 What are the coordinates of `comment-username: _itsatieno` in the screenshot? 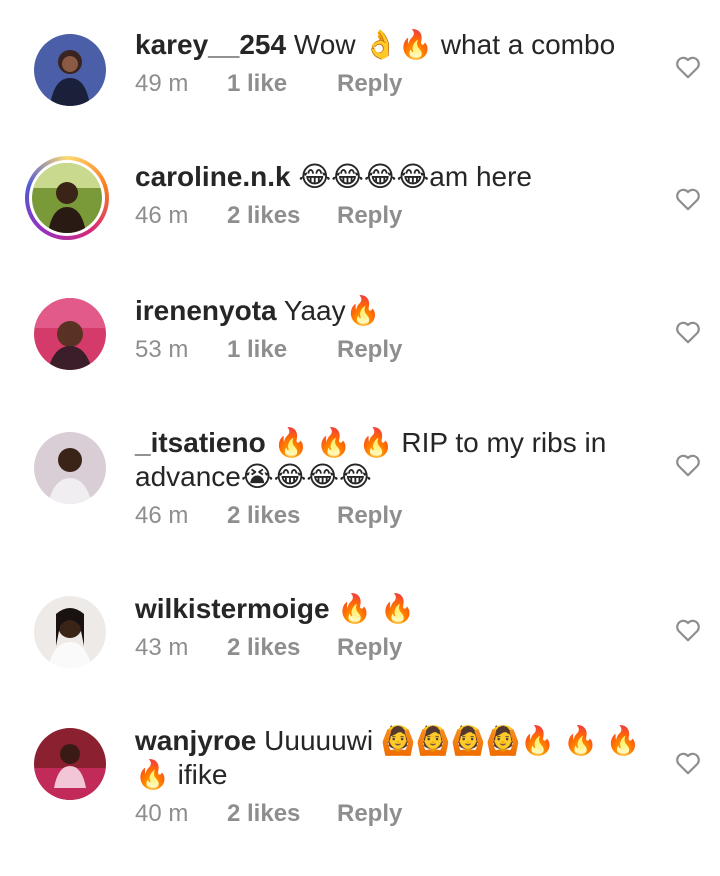 It's located at (200, 442).